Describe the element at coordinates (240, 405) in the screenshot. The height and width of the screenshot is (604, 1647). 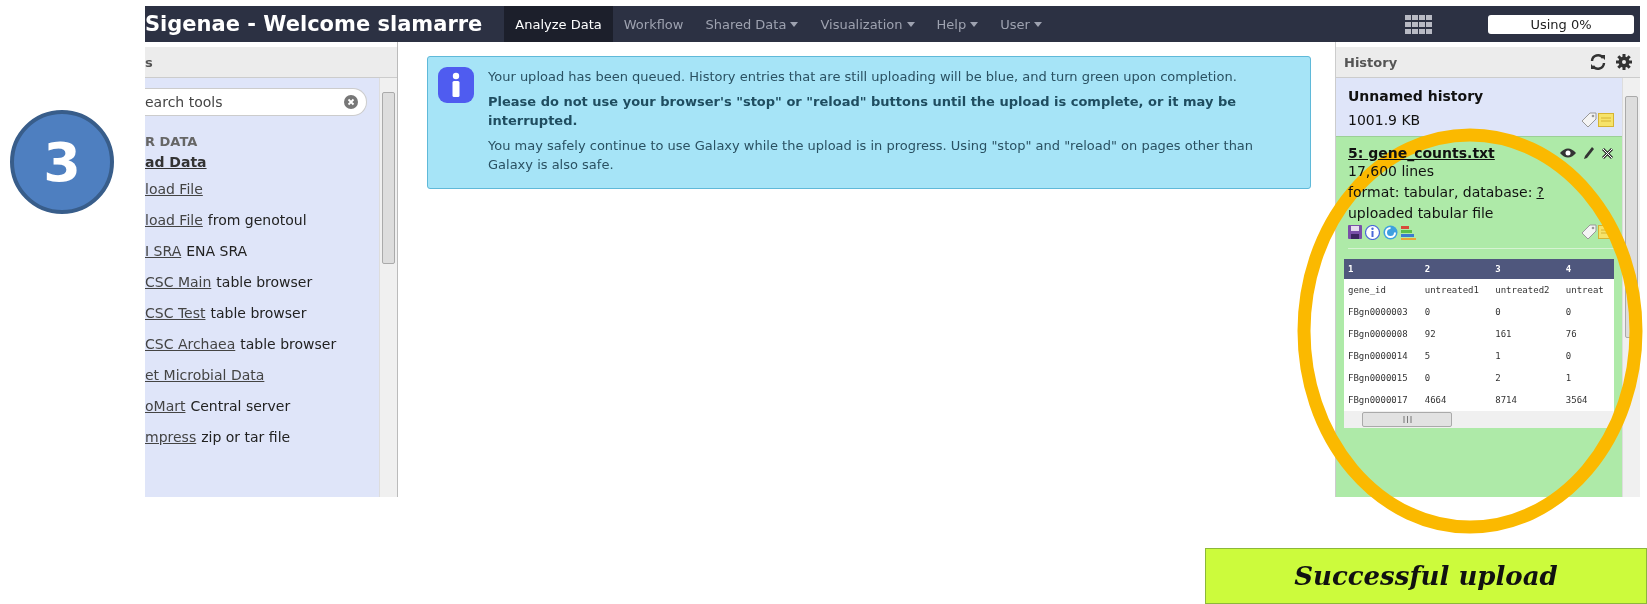
I see `tool-description: Central server` at that location.